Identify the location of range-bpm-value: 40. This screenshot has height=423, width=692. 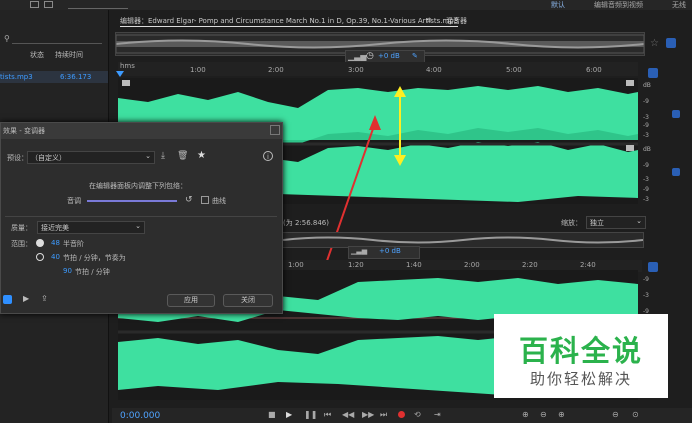
(55, 257).